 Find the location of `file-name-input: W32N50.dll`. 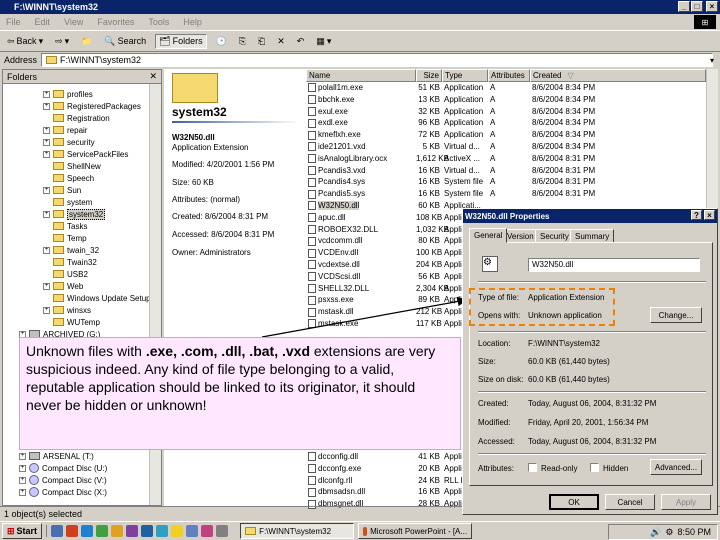

file-name-input: W32N50.dll is located at coordinates (614, 265).